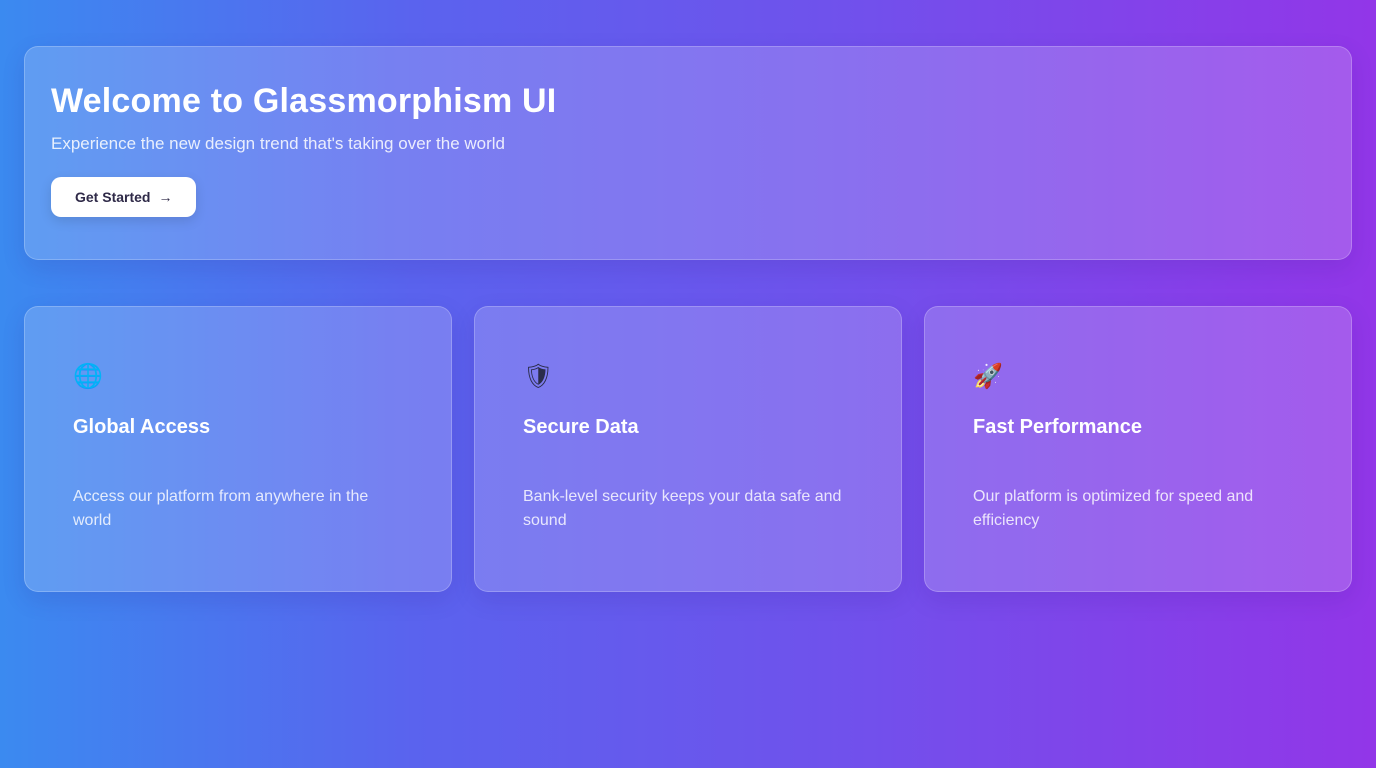 This screenshot has height=768, width=1376. I want to click on rocket-icon: 🚀, so click(988, 376).